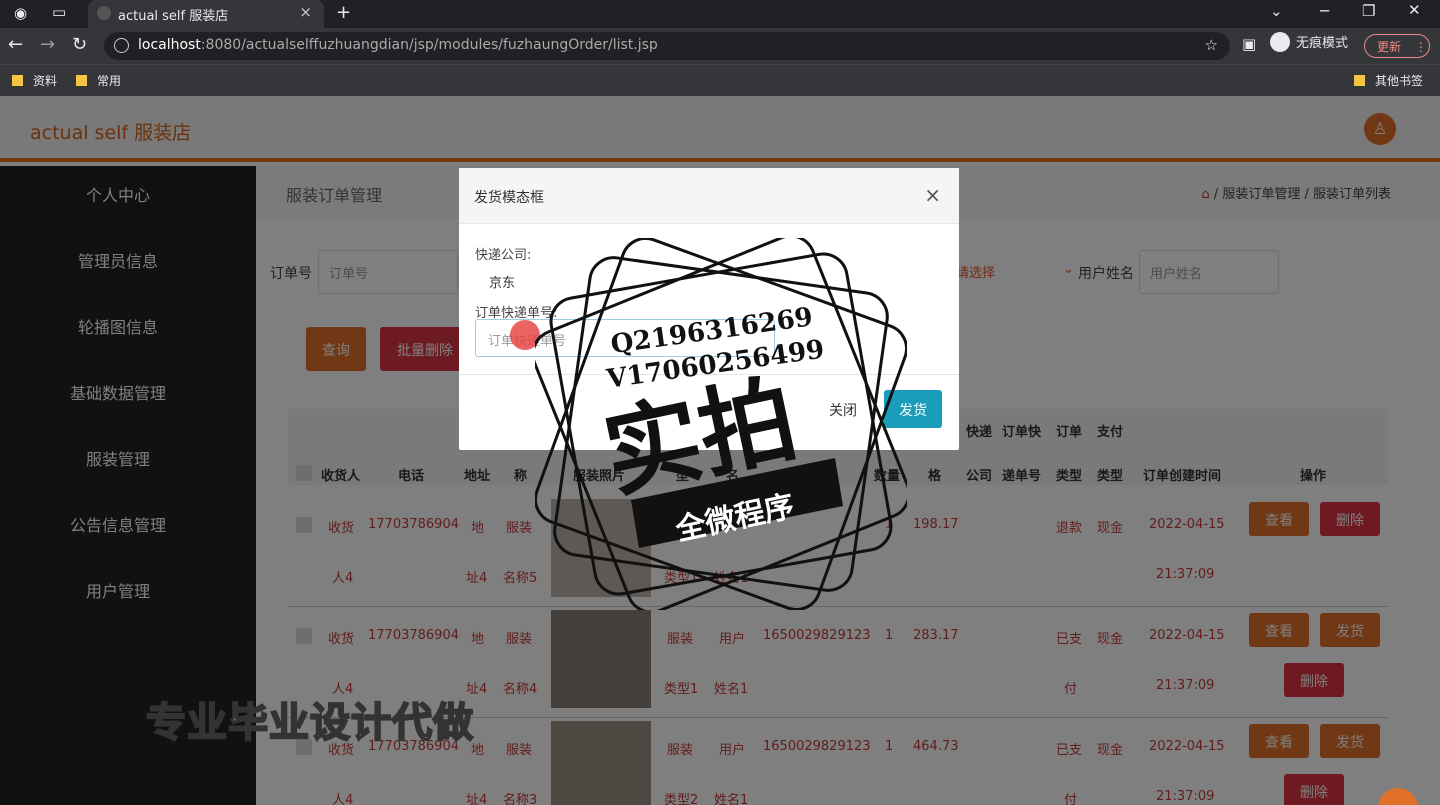  What do you see at coordinates (343, 12) in the screenshot?
I see `new-tab-icon: +` at bounding box center [343, 12].